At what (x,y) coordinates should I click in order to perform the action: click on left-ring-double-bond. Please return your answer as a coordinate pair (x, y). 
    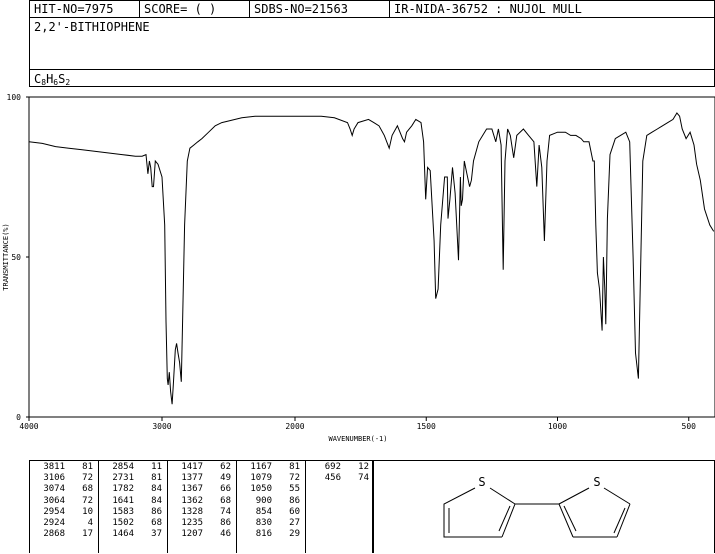
    Looking at the image, I should click on (504, 518).